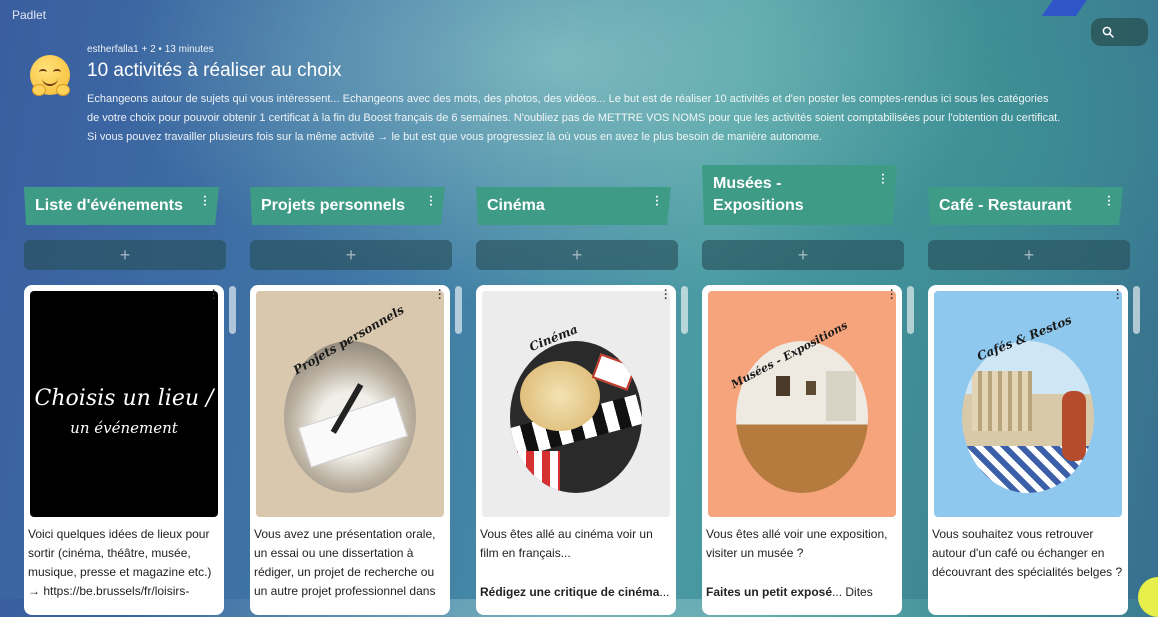 The image size is (1158, 617). I want to click on column-header: Café - Restaurant ···, so click(1025, 206).